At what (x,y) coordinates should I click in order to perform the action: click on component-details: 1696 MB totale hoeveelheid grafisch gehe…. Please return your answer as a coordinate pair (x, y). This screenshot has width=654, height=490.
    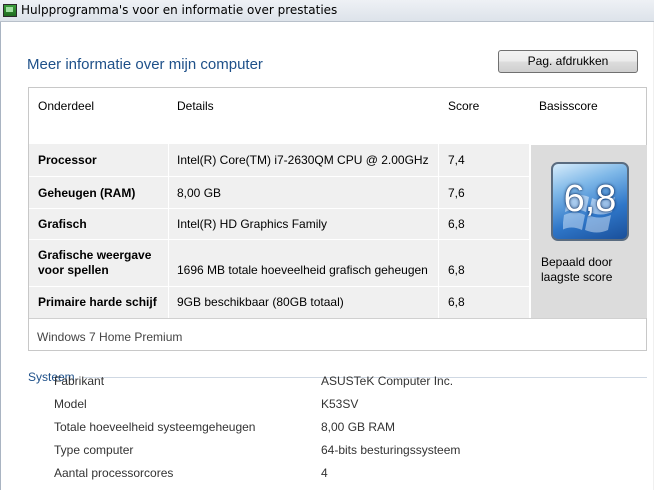
    Looking at the image, I should click on (302, 270).